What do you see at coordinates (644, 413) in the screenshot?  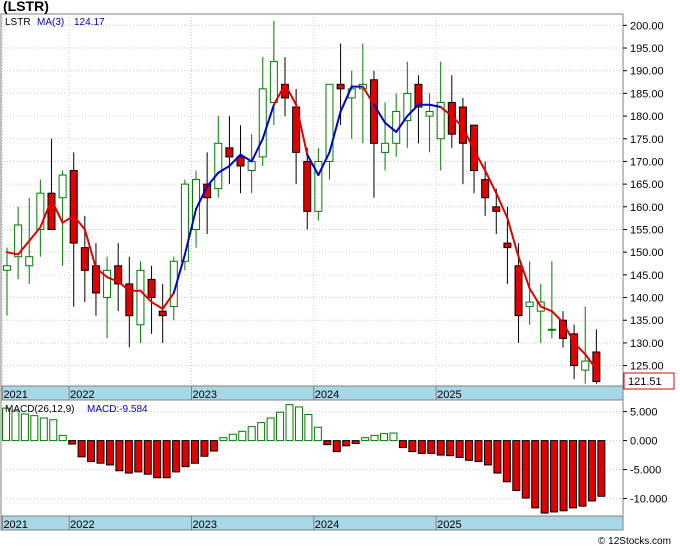 I see `macd-tick-label: 5.000` at bounding box center [644, 413].